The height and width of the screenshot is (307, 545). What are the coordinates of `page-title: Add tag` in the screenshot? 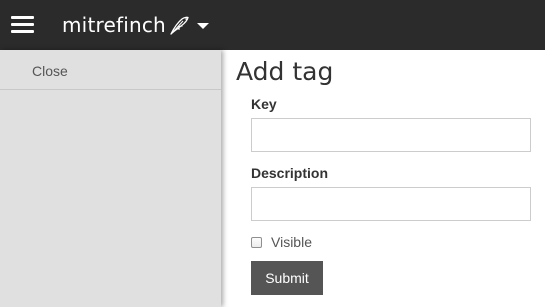 It's located at (285, 71).